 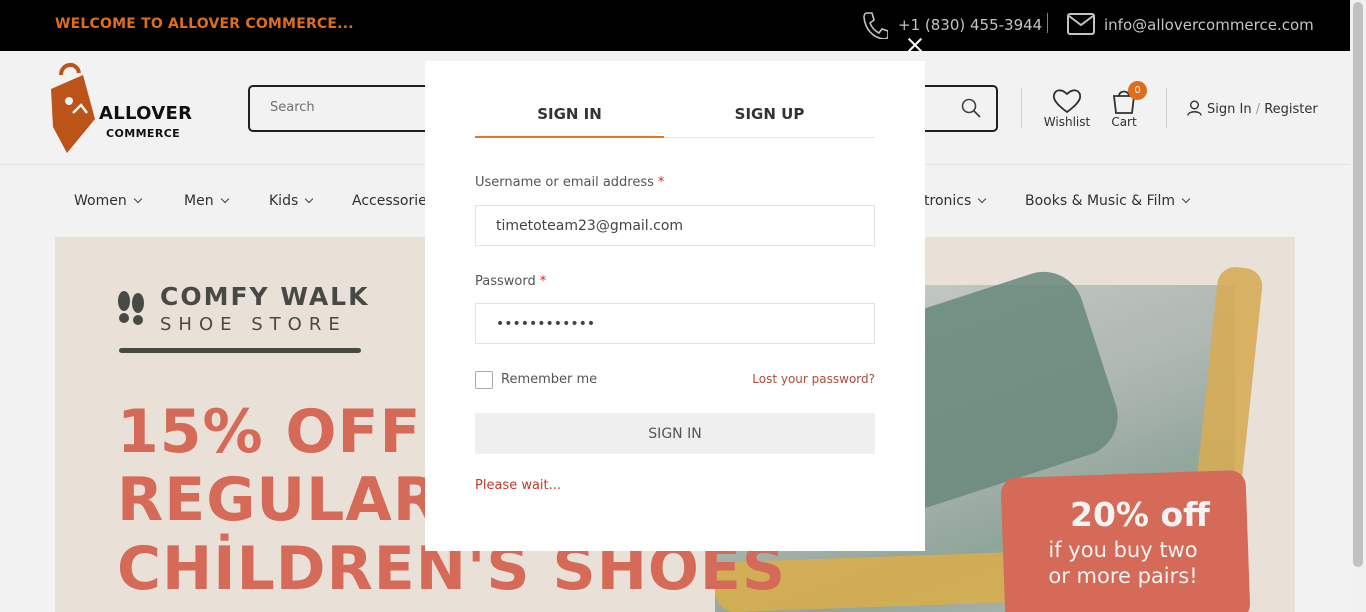 I want to click on remember-me-checkbox, so click(x=484, y=380).